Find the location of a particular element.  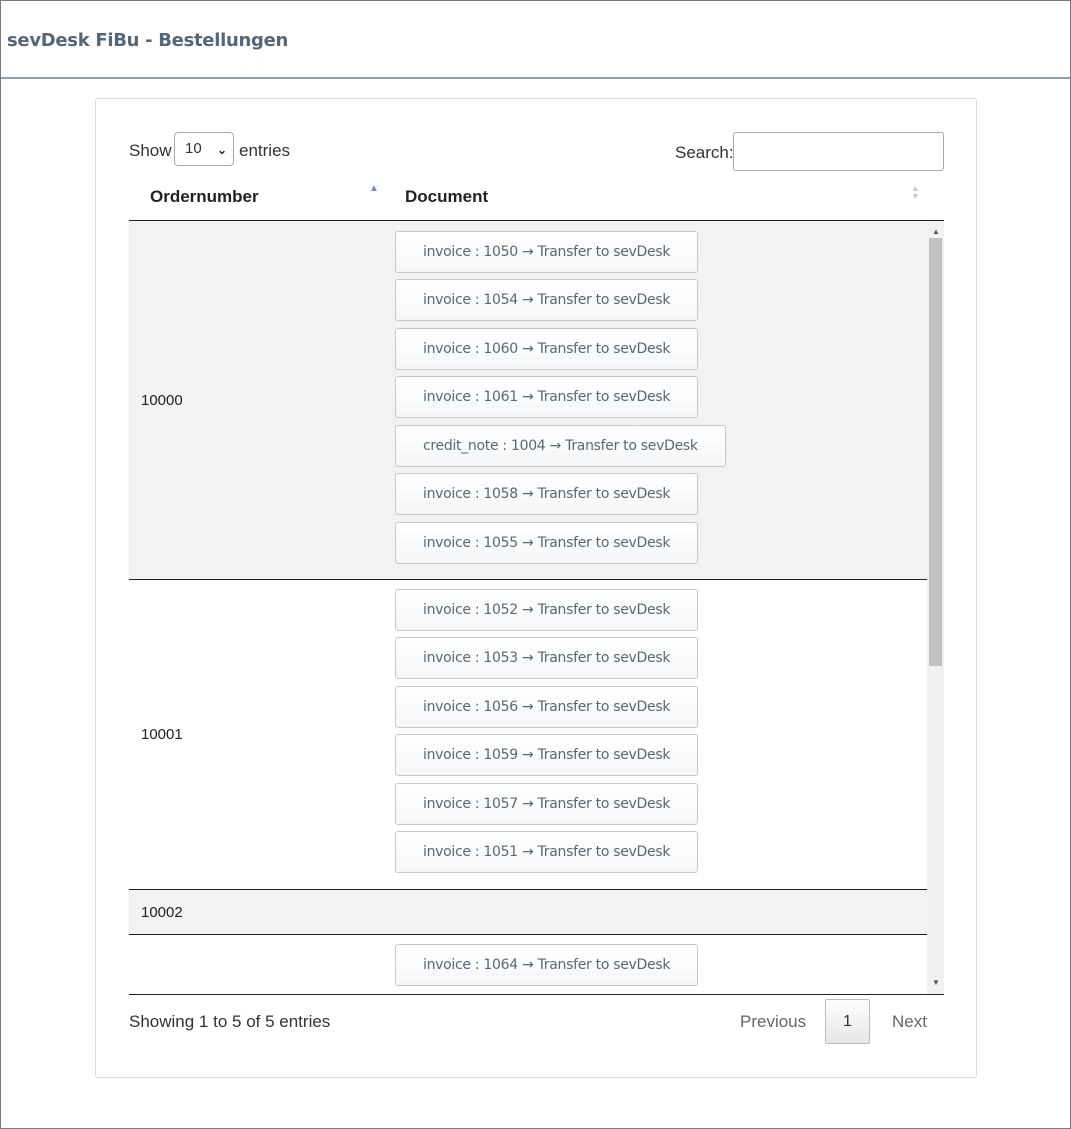

transfer-document-button: credit_note : 1004 → Transfer to sevDesk is located at coordinates (560, 446).